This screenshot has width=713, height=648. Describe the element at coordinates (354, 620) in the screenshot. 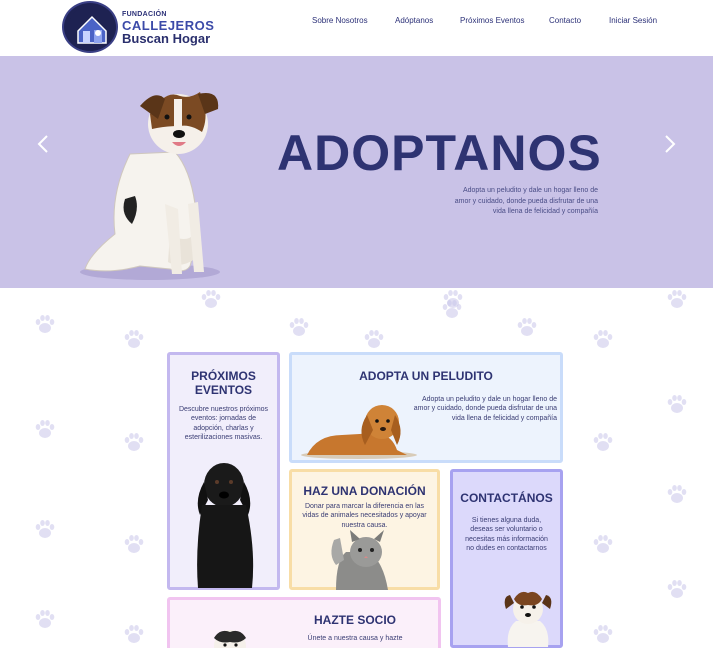

I see `card-socio-title: HAZTE SOCIO` at that location.